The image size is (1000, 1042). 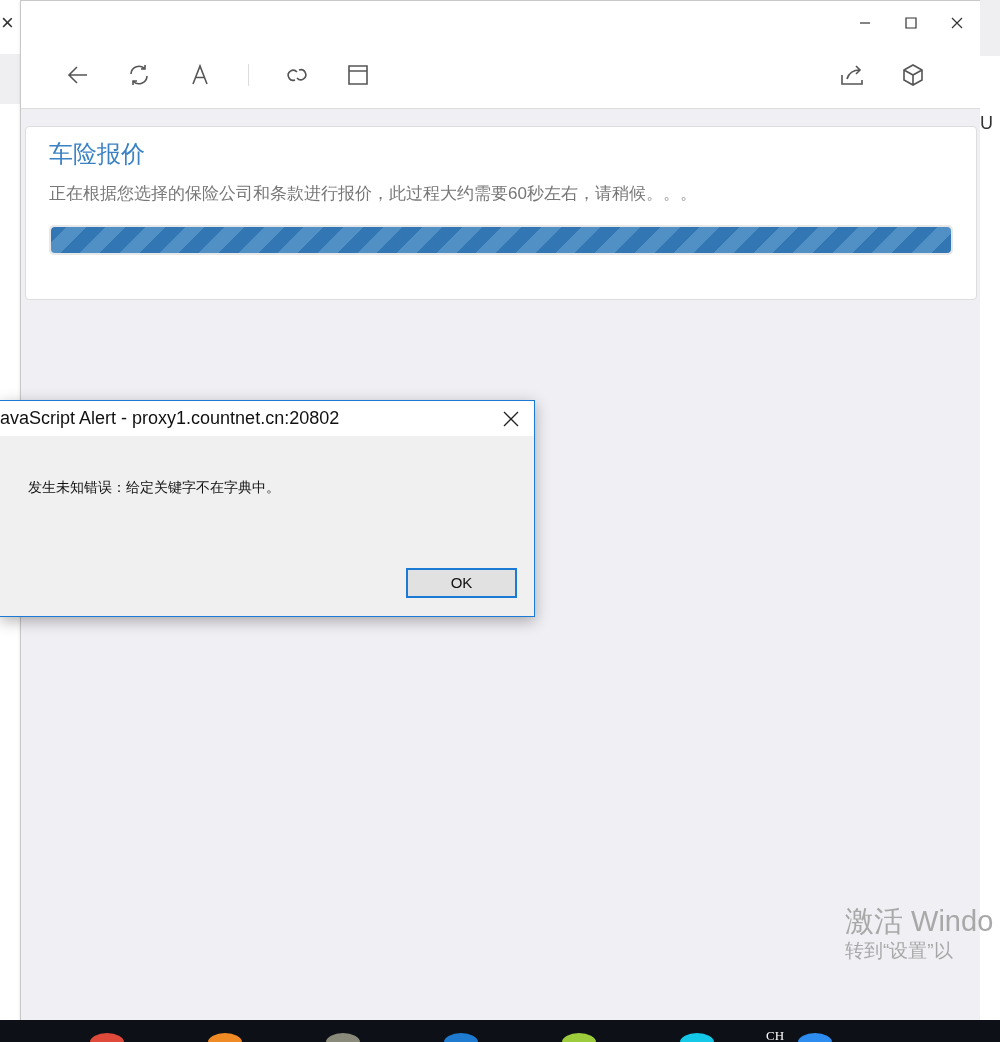 I want to click on ok-button: OK, so click(x=461, y=583).